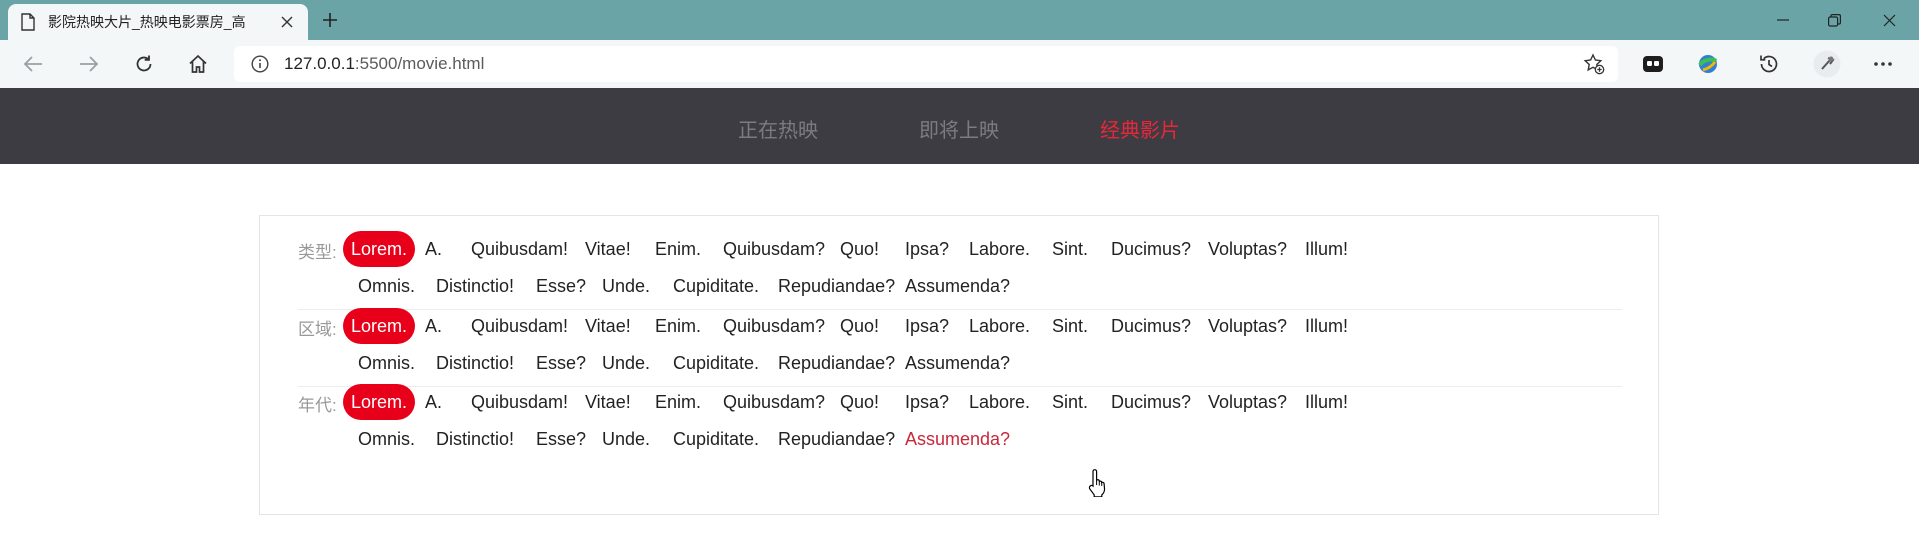  I want to click on address-bar: 127.0.0.1:5500/movie.html, so click(926, 64).